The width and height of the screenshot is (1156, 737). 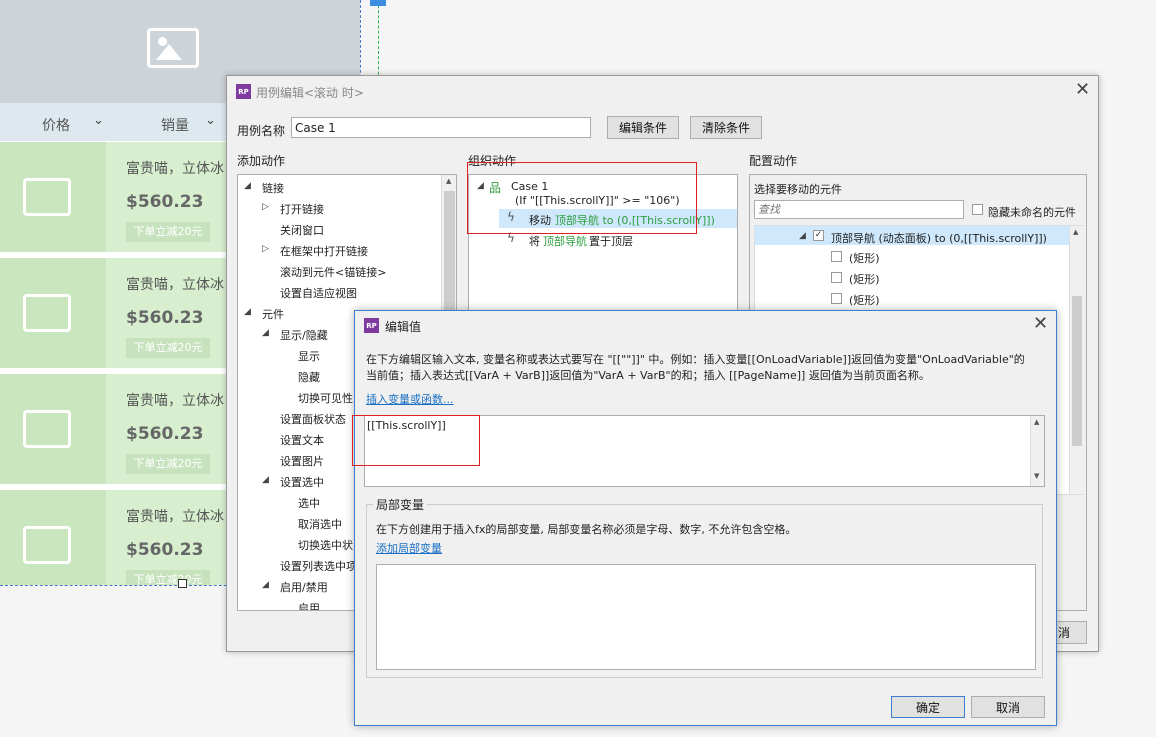 I want to click on action-tree-item: 关闭窗口, so click(x=338, y=229).